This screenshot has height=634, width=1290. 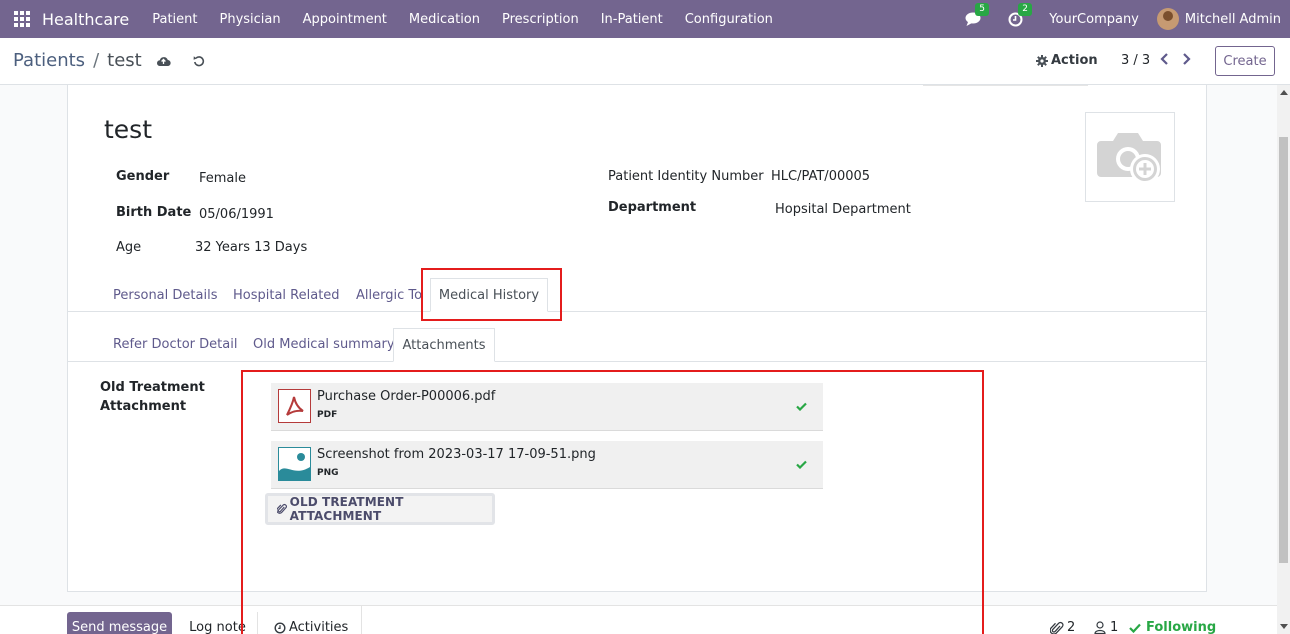 What do you see at coordinates (645, 61) in the screenshot?
I see `control-panel: Patients / test Action 3 / 3 Create` at bounding box center [645, 61].